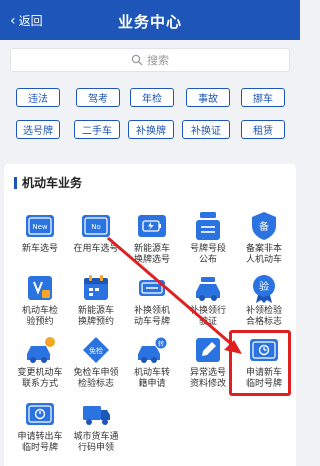 This screenshot has width=320, height=466. I want to click on grid-label: 申请转出车 临时号牌, so click(40, 442).